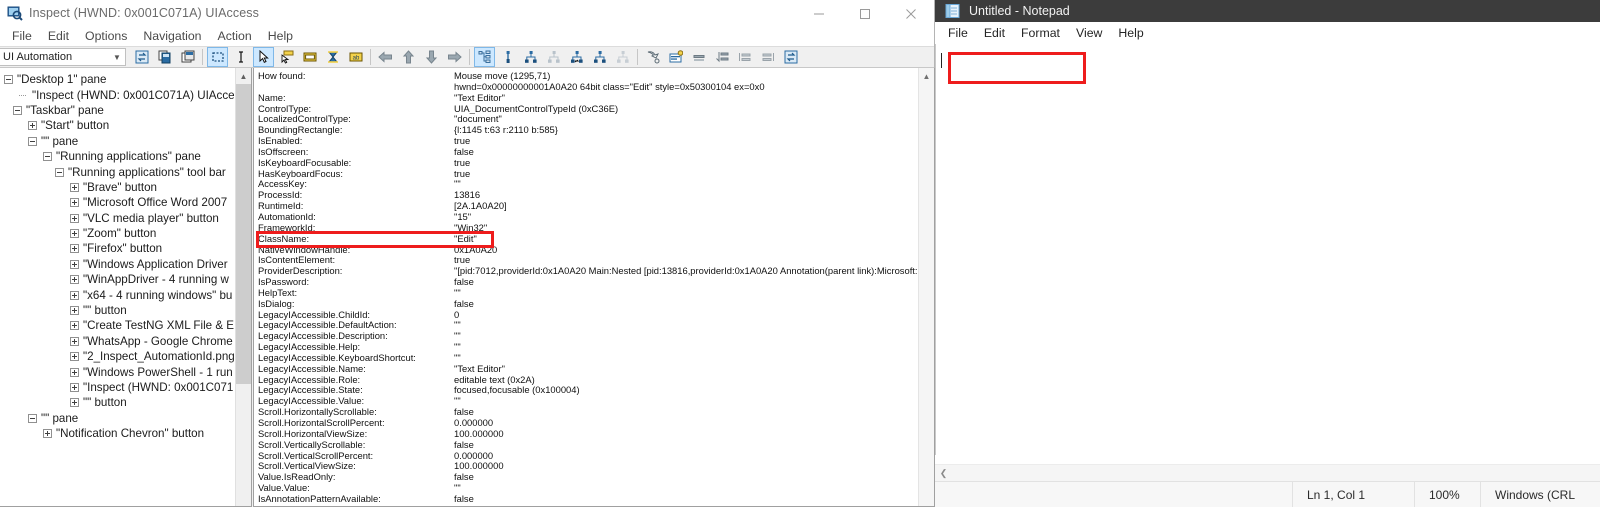 Image resolution: width=1600 pixels, height=507 pixels. I want to click on descendants-view-button, so click(599, 57).